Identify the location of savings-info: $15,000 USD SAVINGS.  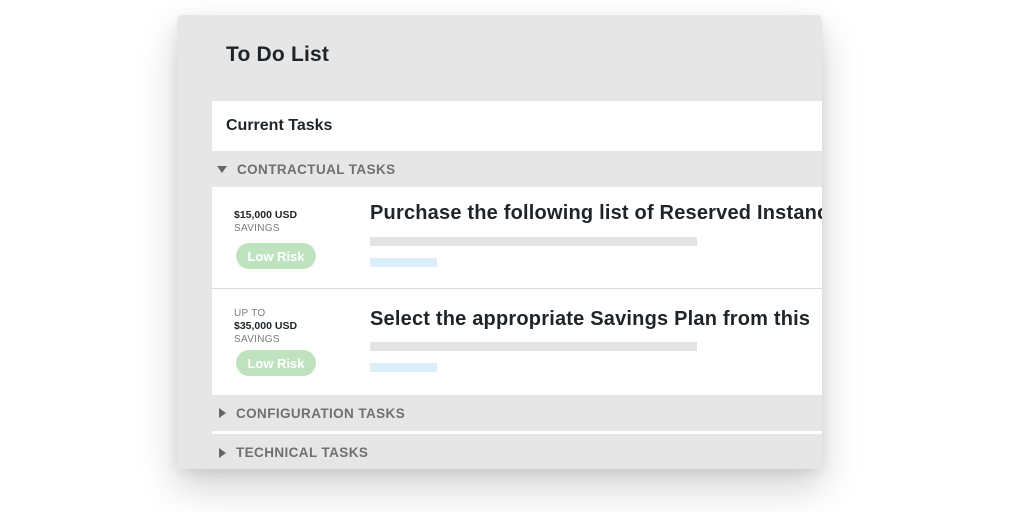
(265, 222).